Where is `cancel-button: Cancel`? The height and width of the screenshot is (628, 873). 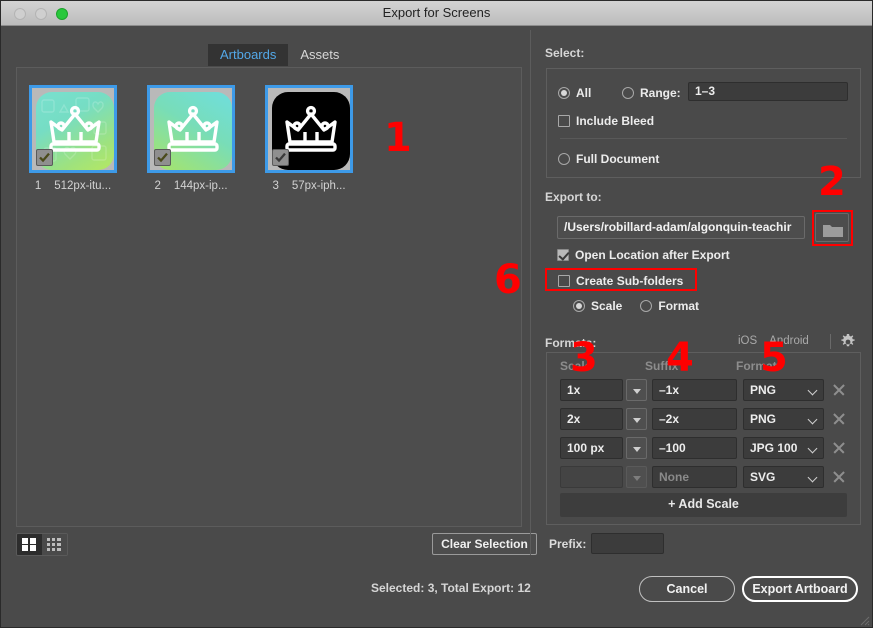 cancel-button: Cancel is located at coordinates (687, 589).